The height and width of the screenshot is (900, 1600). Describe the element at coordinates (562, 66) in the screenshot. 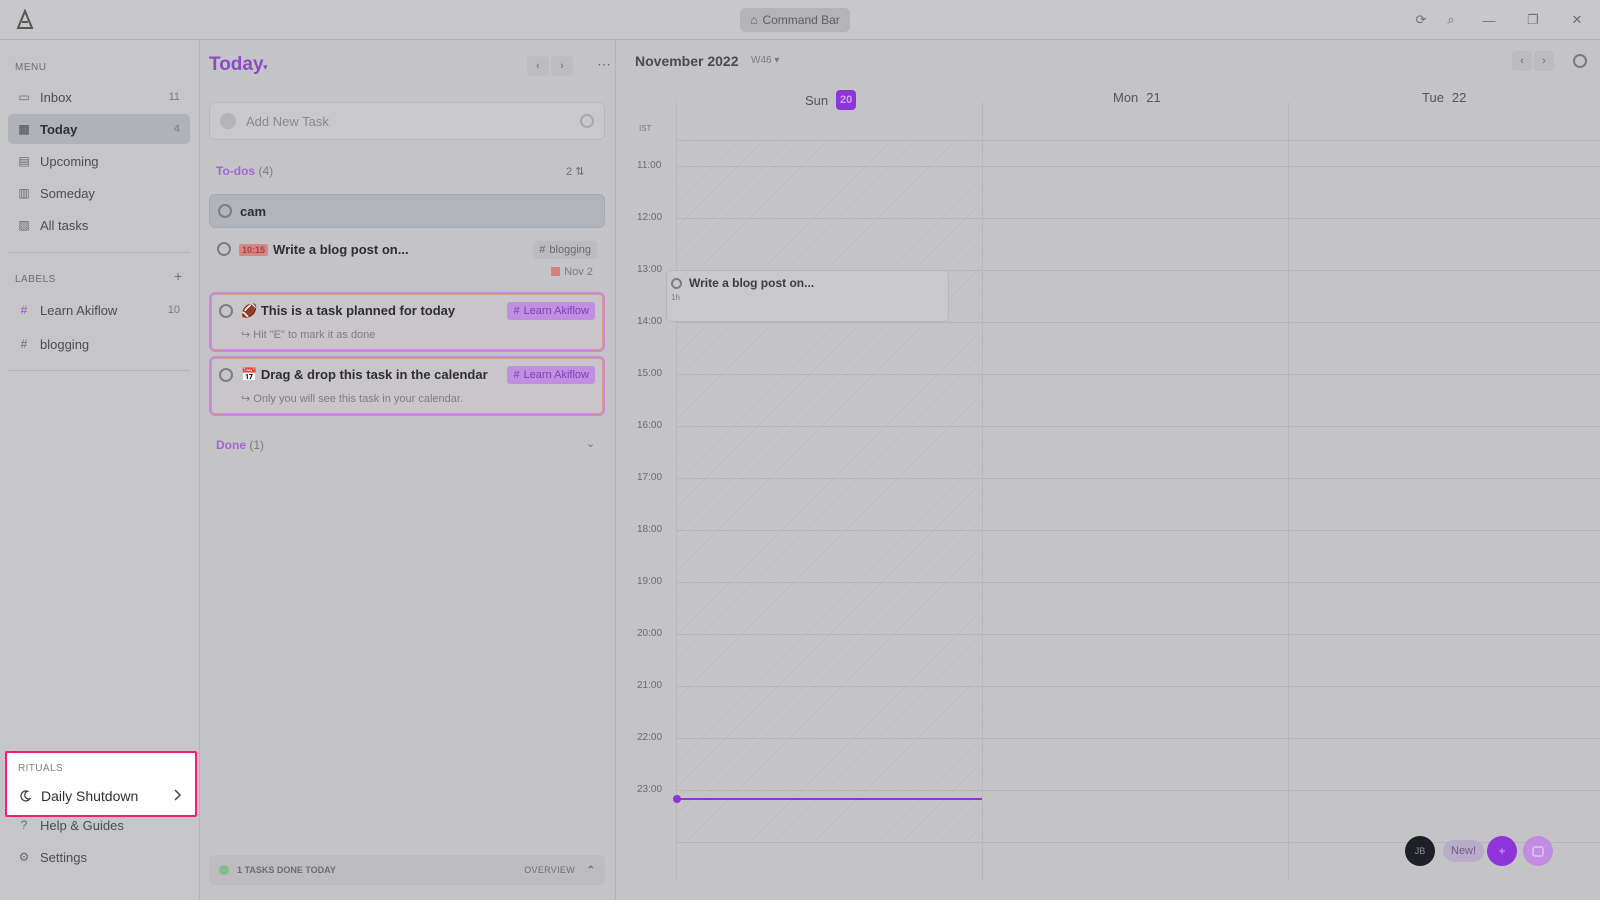

I see `next-day-button: ›` at that location.